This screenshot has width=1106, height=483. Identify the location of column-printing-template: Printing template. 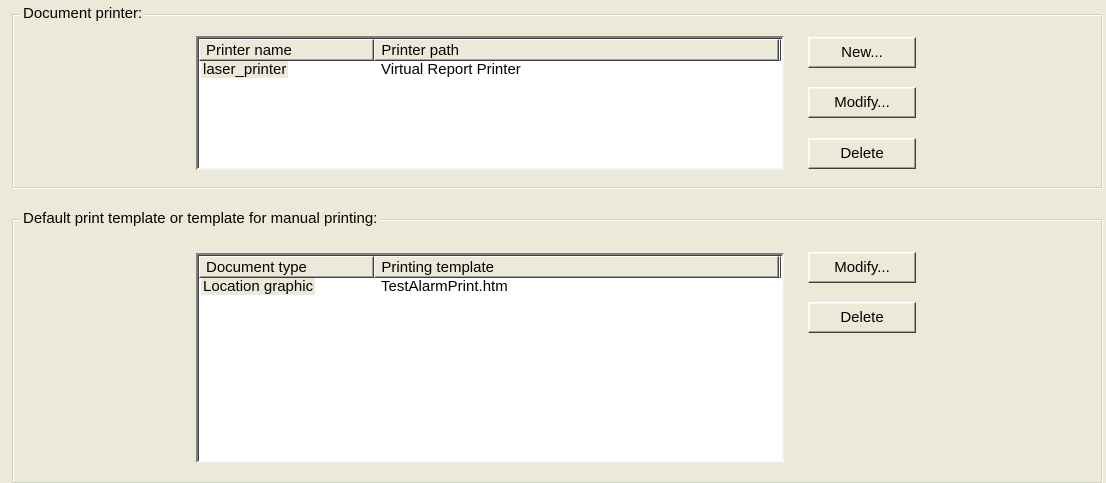
(576, 267).